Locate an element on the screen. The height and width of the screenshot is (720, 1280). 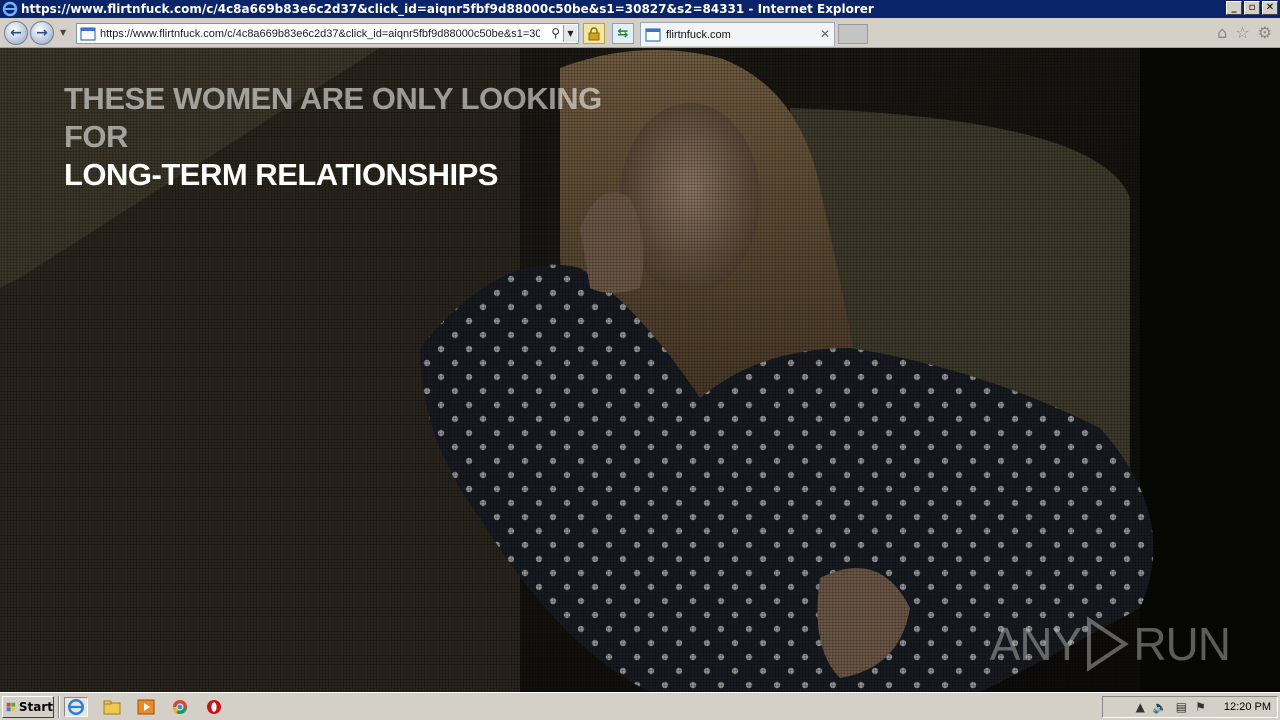
back-arrow-icon: ← is located at coordinates (16, 33).